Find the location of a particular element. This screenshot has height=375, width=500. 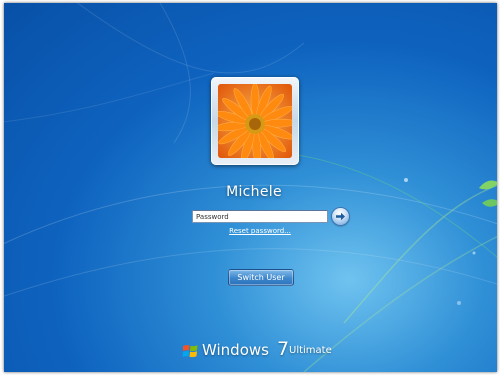

brand-edition: Ultimate is located at coordinates (310, 350).